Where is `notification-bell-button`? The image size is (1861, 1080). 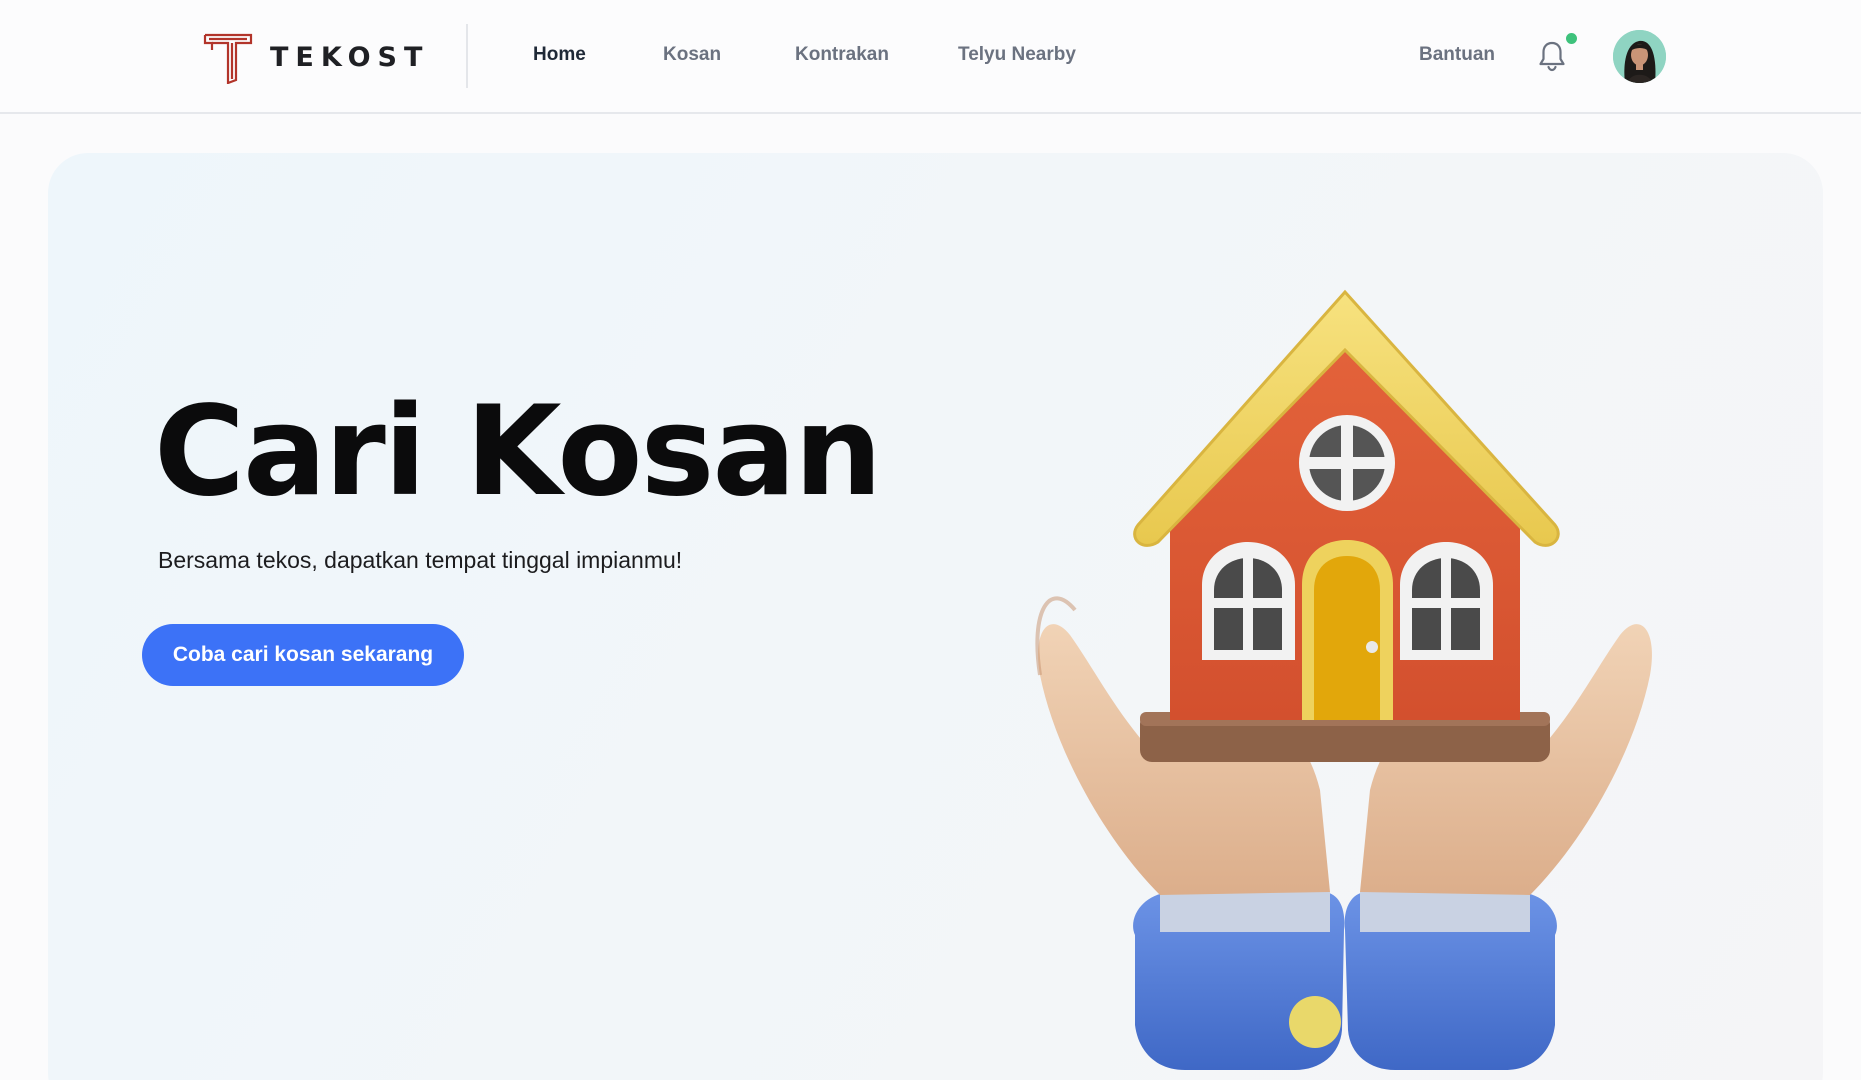 notification-bell-button is located at coordinates (1554, 57).